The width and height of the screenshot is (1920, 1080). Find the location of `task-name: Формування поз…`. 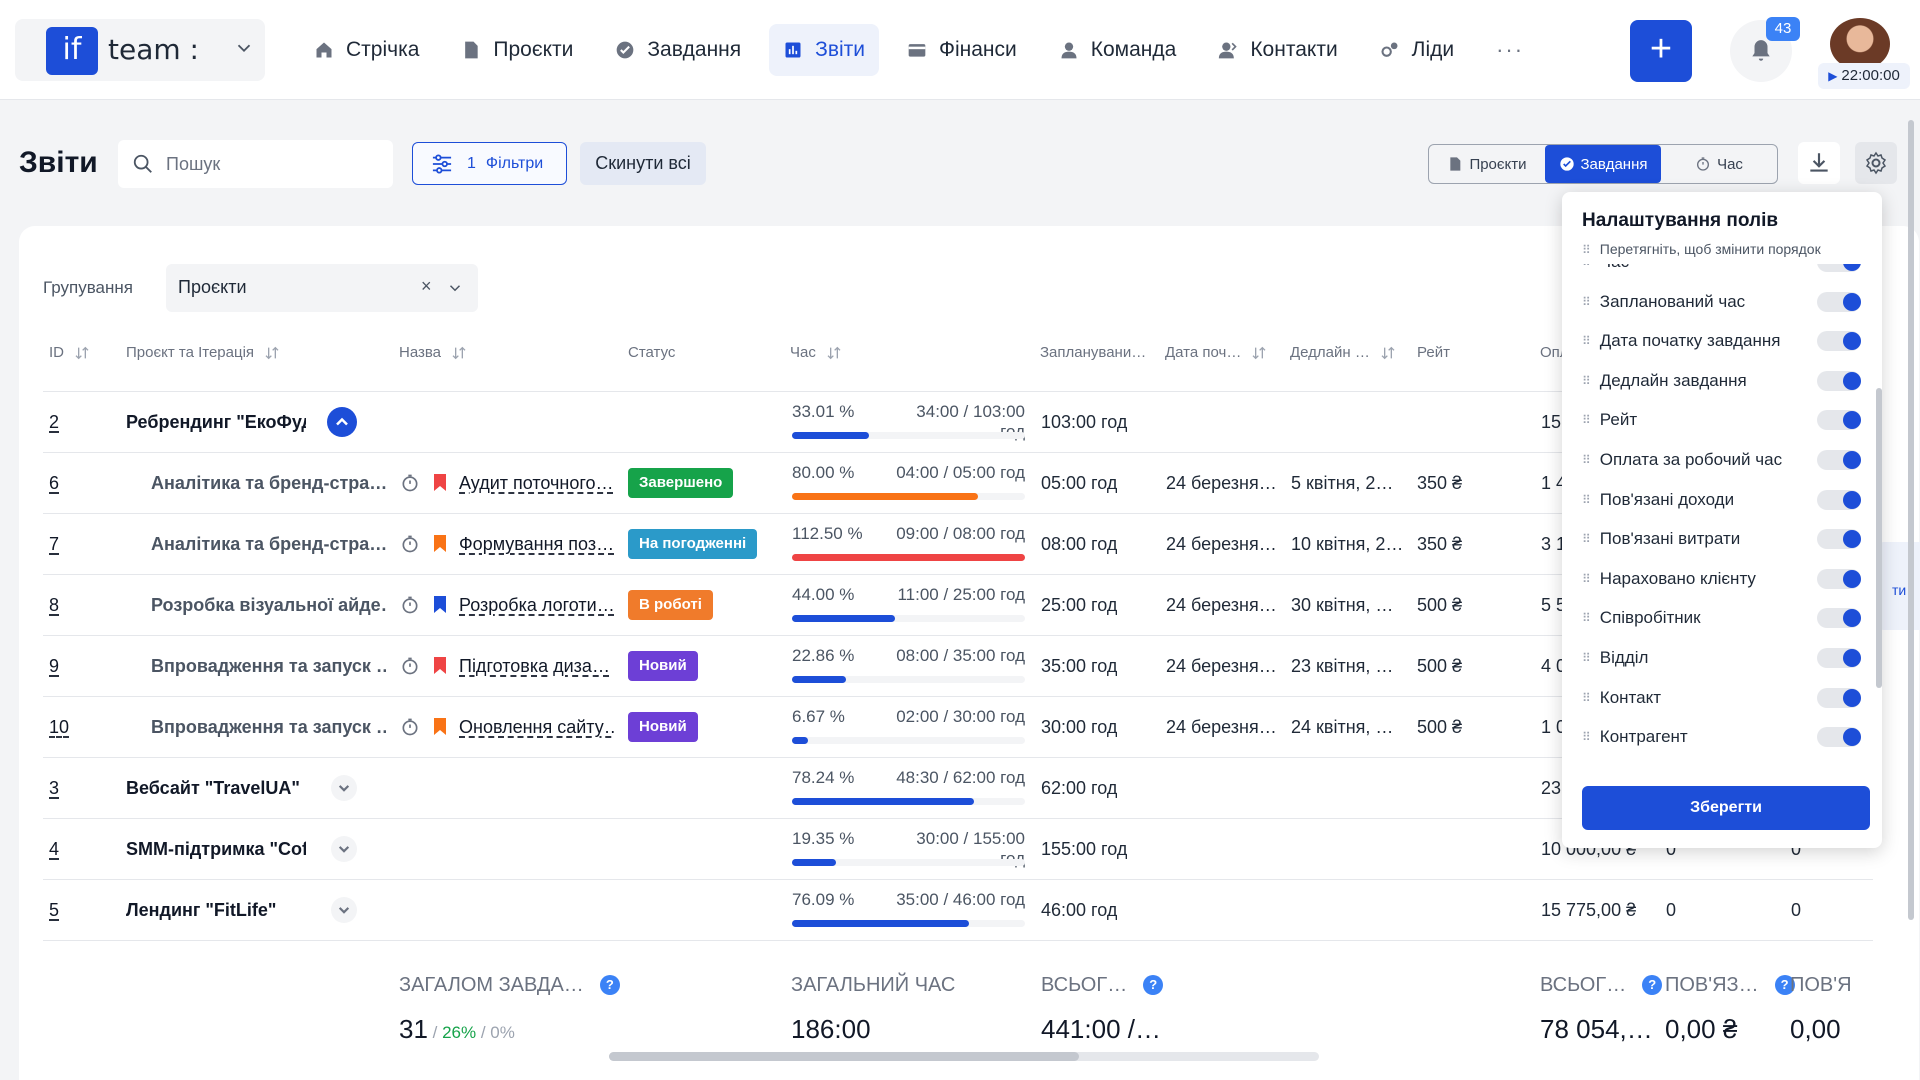

task-name: Формування поз… is located at coordinates (536, 544).